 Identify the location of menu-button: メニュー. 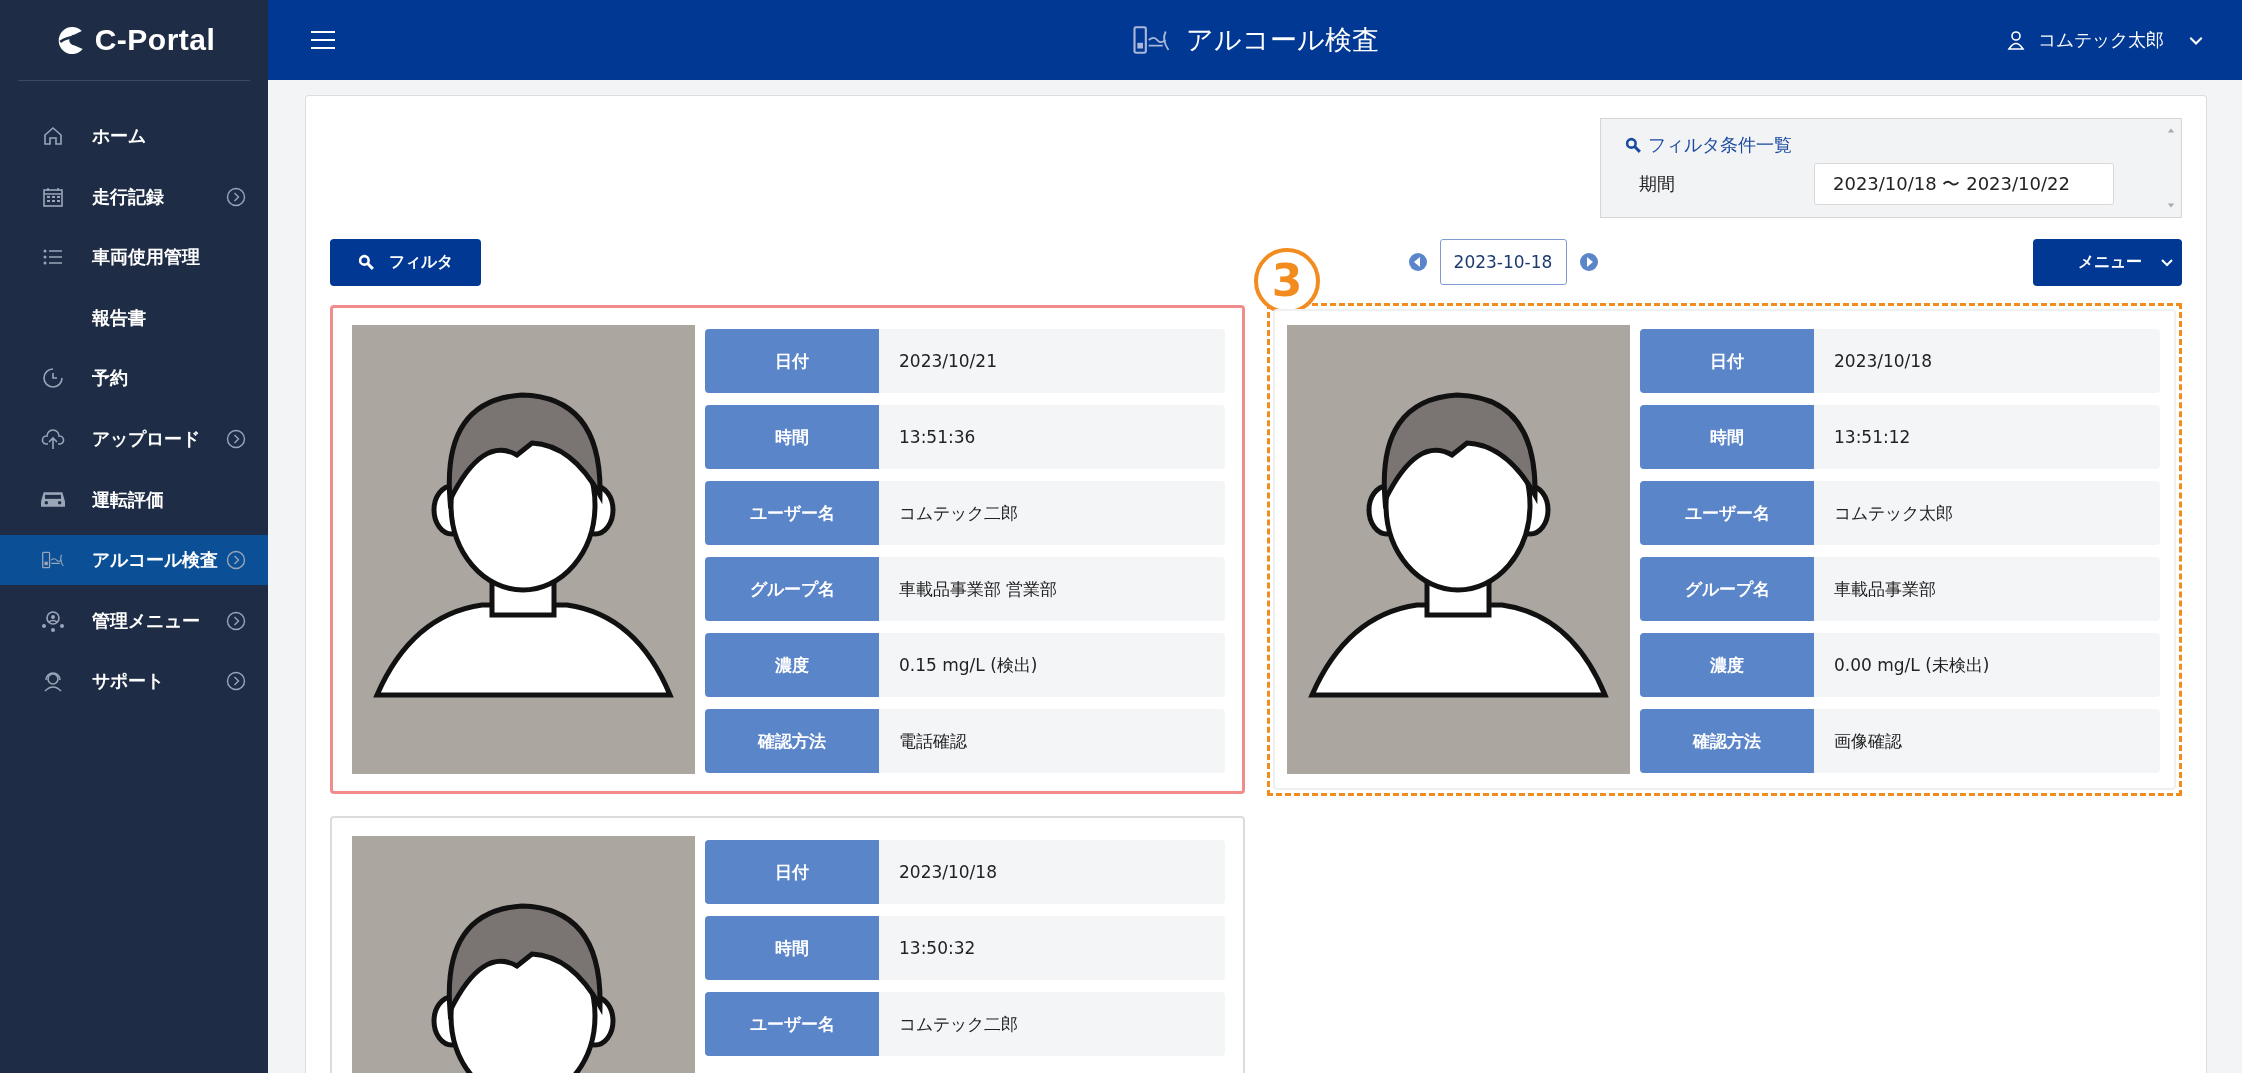
(2107, 262).